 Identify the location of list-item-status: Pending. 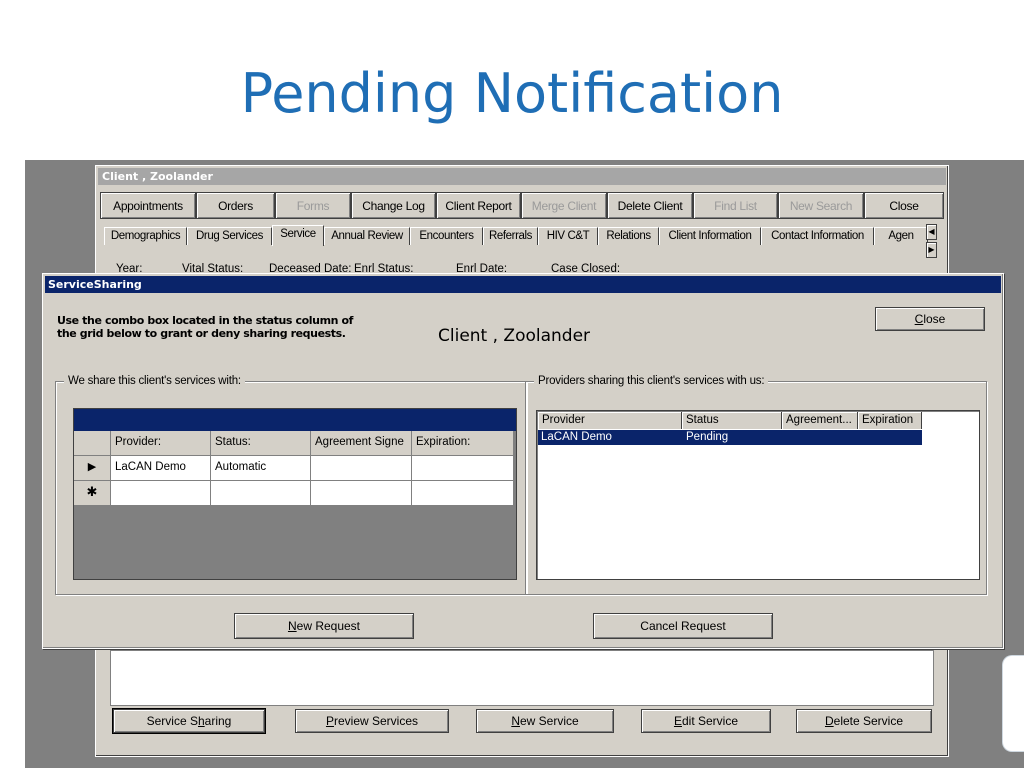
(707, 437).